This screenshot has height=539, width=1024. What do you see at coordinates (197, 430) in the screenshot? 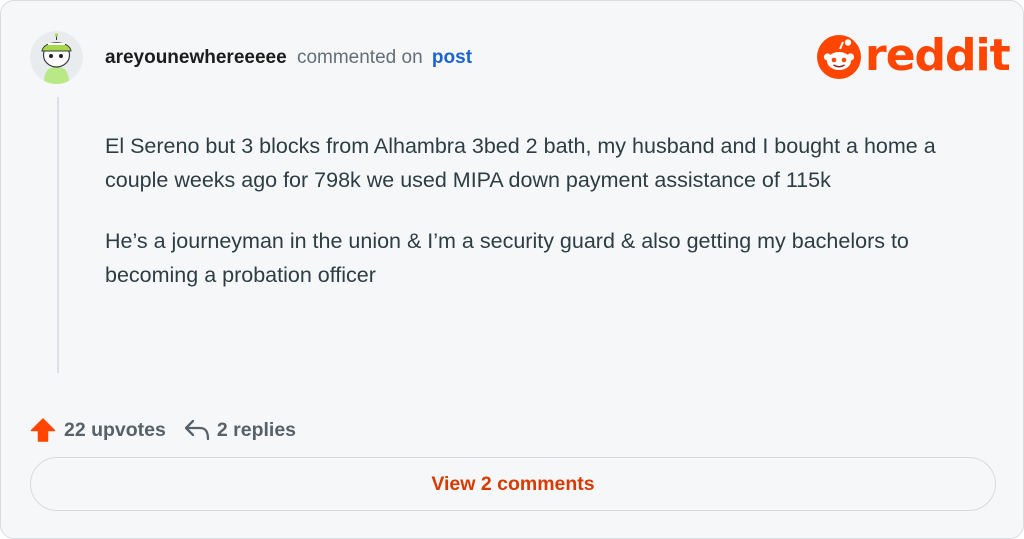
I see `reply-arrow-icon` at bounding box center [197, 430].